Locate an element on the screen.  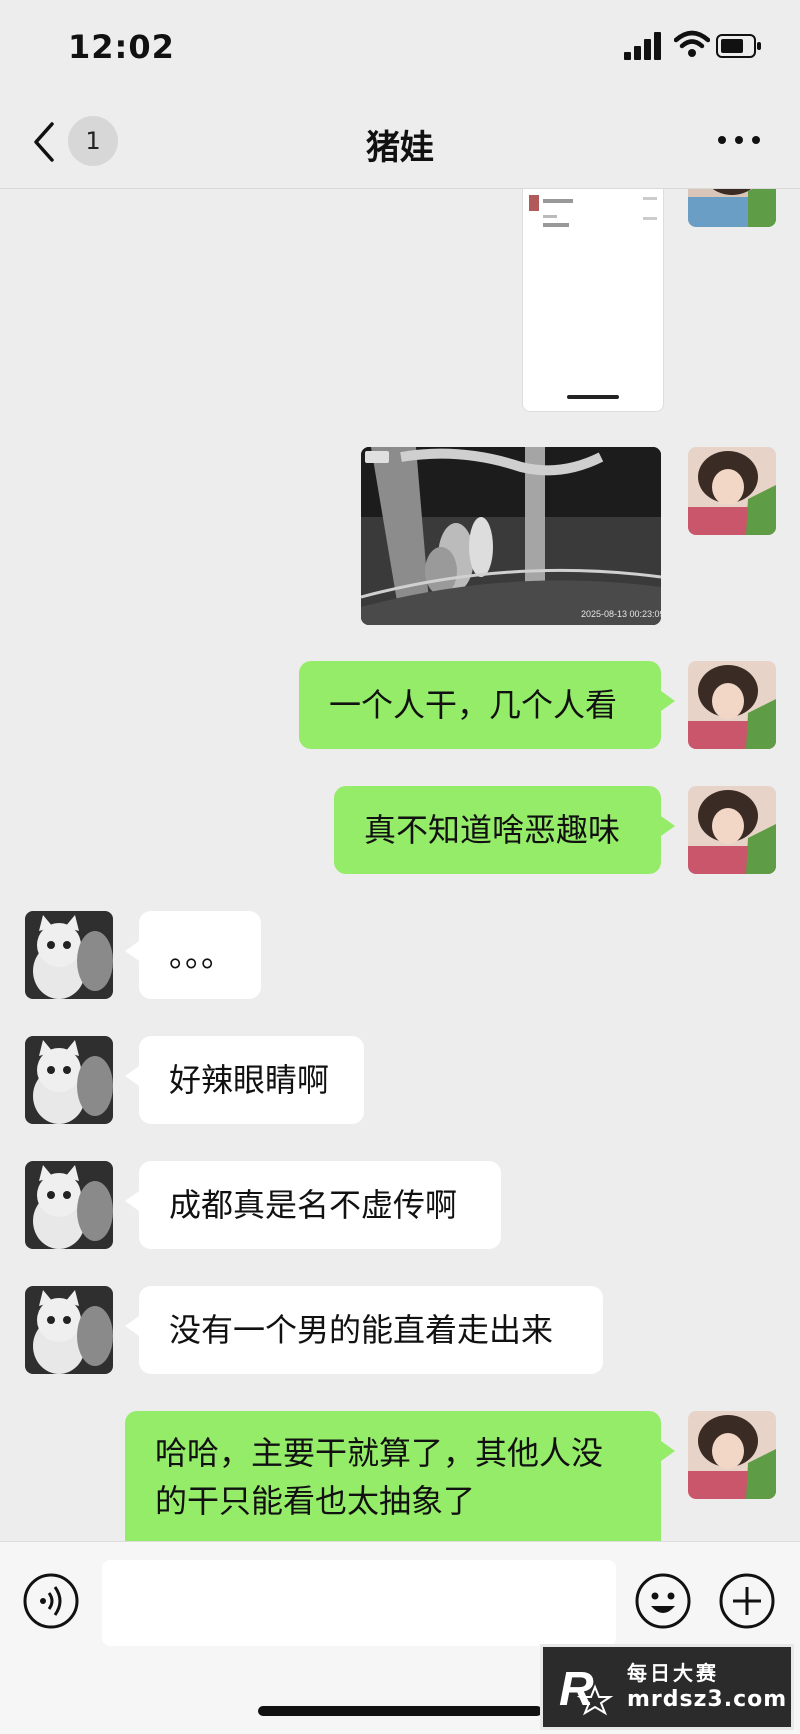
message-bubble-sent: 一个人干，几个人看 is located at coordinates (487, 705).